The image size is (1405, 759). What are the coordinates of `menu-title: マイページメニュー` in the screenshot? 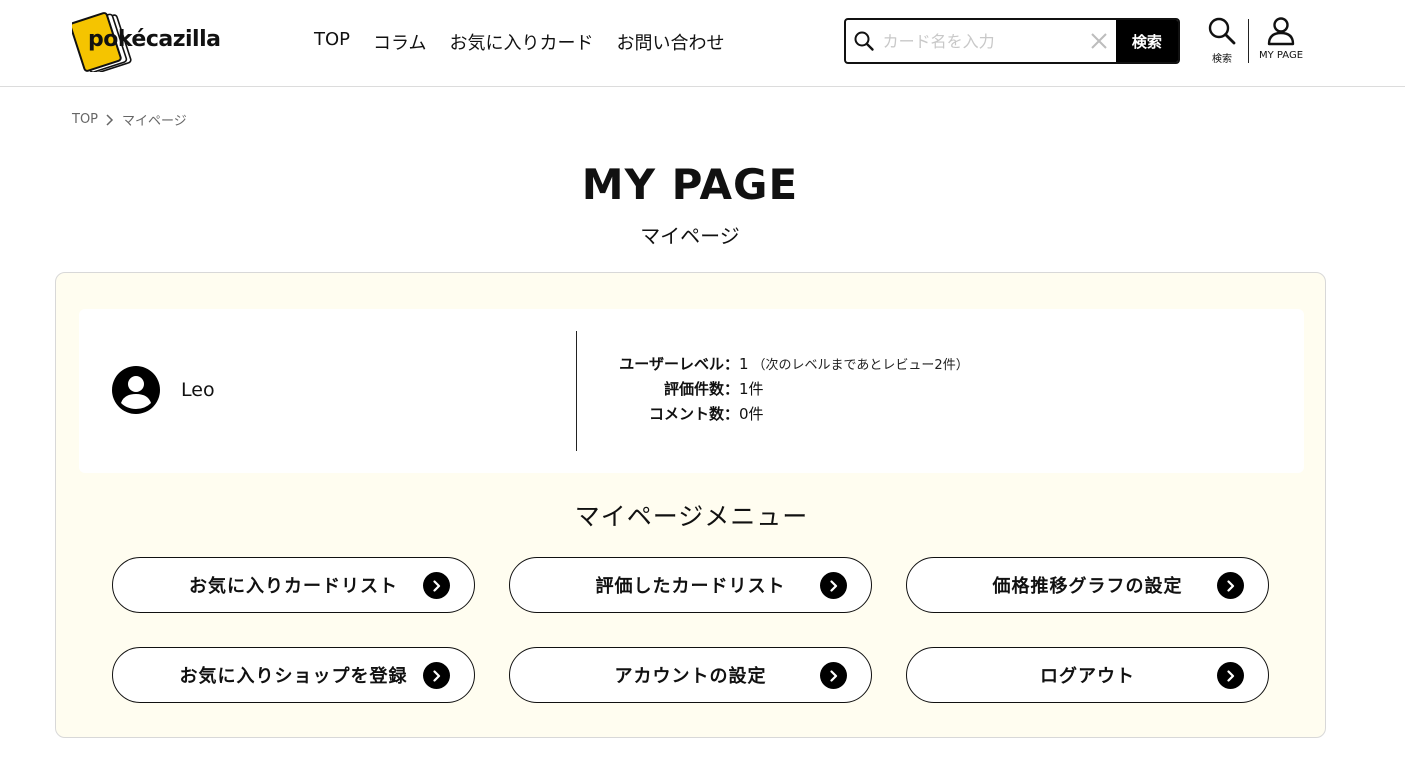 It's located at (691, 516).